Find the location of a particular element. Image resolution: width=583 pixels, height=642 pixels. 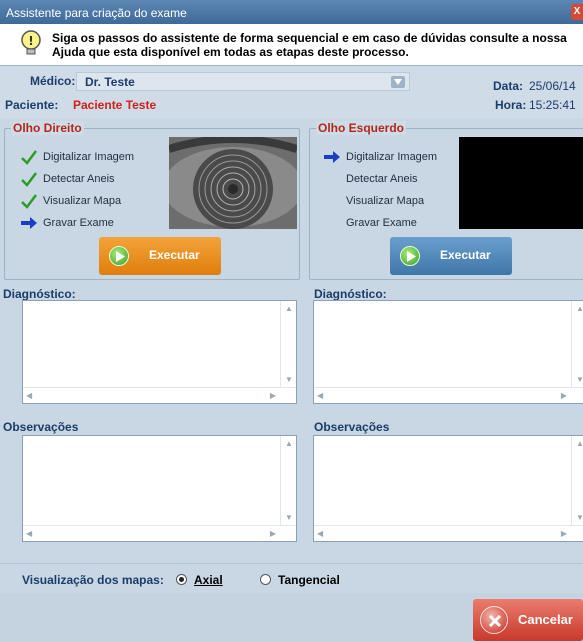

right-execute-button: Executar is located at coordinates (160, 256).